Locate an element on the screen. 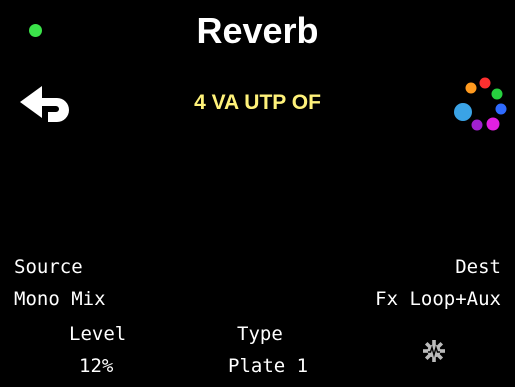  settings-button is located at coordinates (434, 351).